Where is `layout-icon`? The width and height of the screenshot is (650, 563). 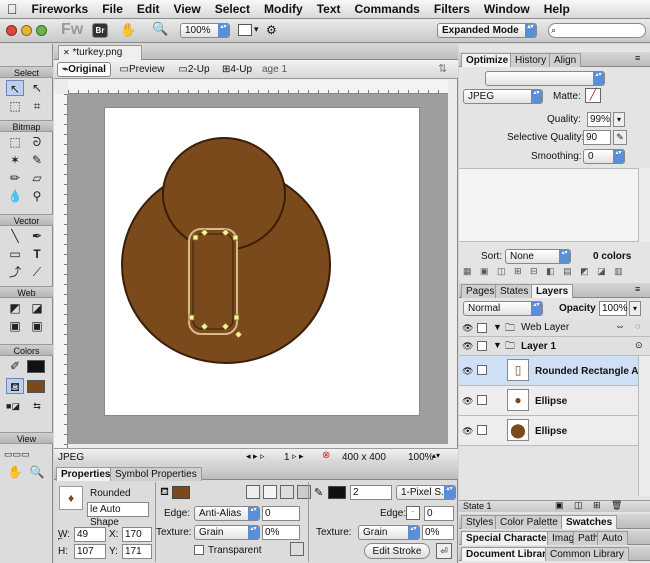 layout-icon is located at coordinates (245, 30).